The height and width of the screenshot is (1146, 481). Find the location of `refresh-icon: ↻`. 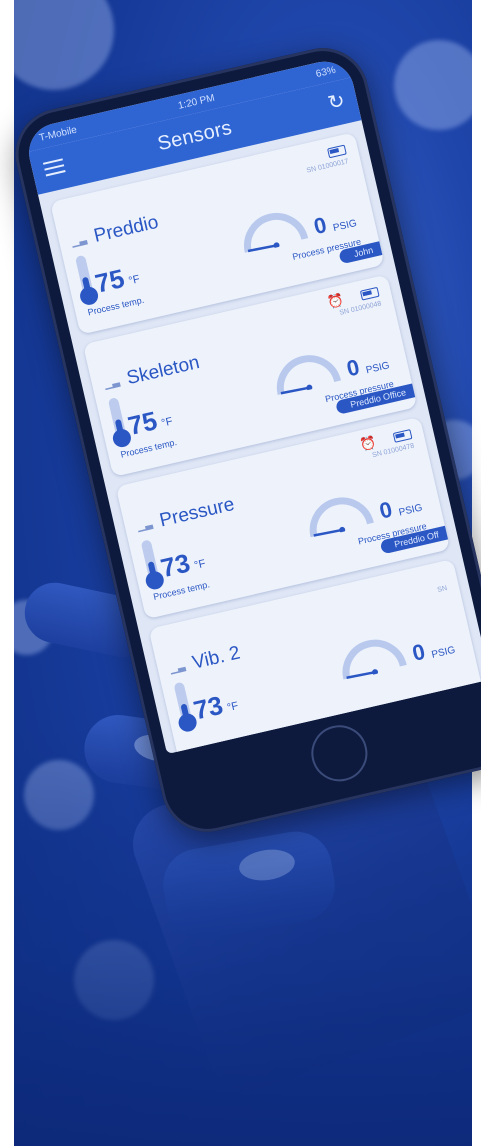

refresh-icon: ↻ is located at coordinates (336, 102).